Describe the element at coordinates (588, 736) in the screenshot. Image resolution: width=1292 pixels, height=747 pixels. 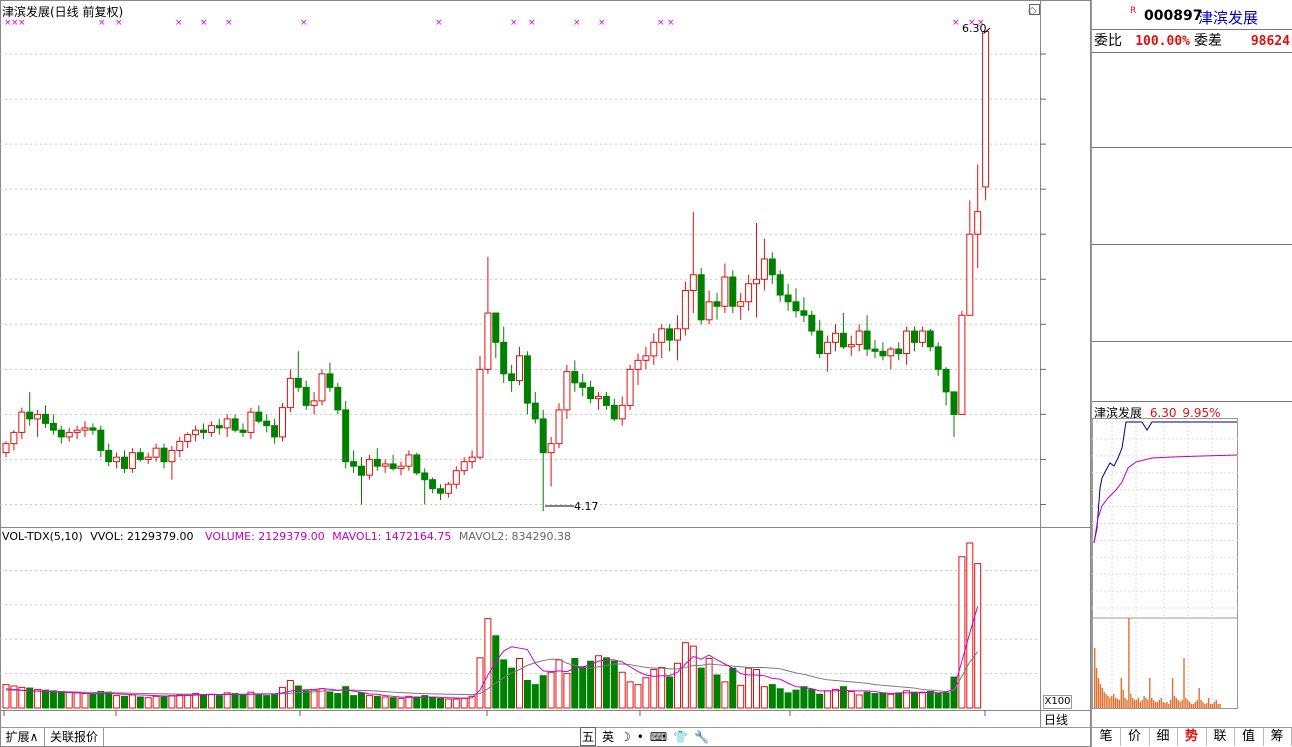
I see `wubi-icon: 五` at that location.